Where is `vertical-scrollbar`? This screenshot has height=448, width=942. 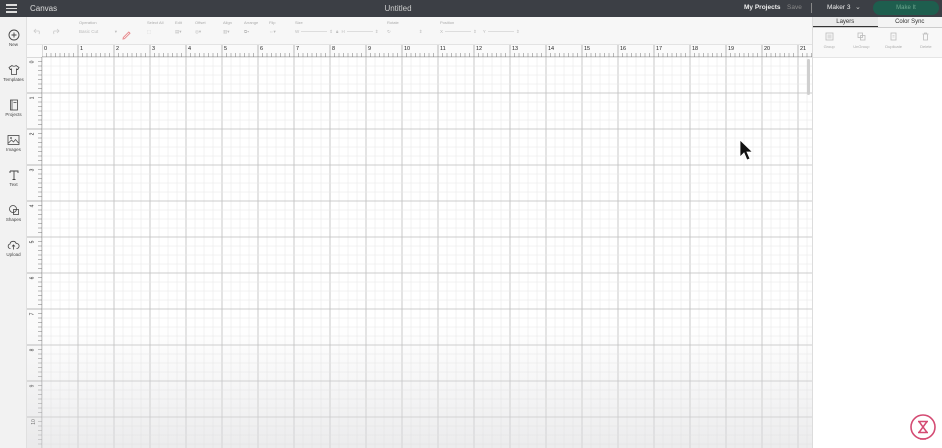
vertical-scrollbar is located at coordinates (808, 77).